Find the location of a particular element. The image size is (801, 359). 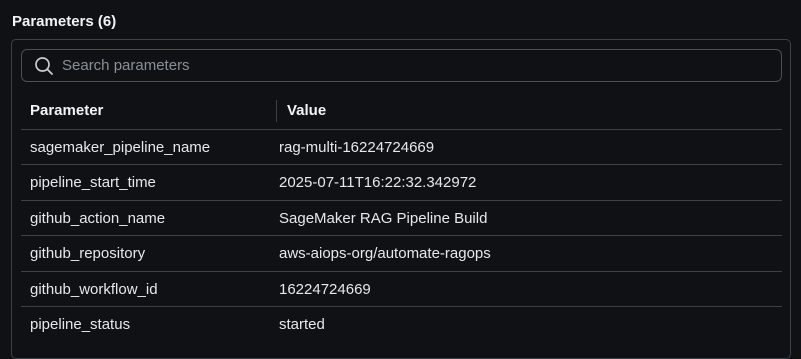

section-title: Parameters (6) is located at coordinates (64, 21).